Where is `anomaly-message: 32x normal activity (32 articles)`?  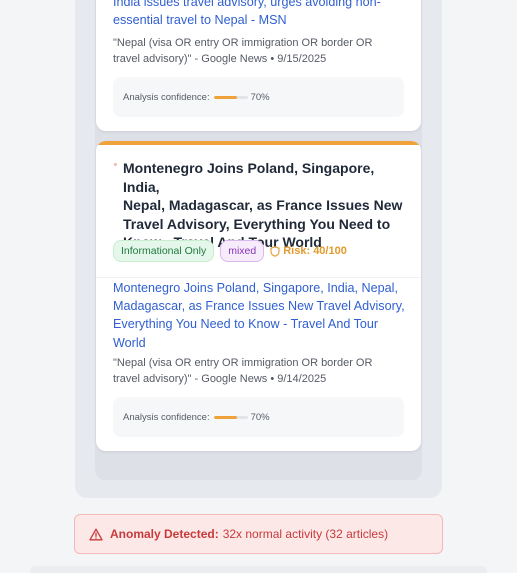 anomaly-message: 32x normal activity (32 articles) is located at coordinates (305, 534).